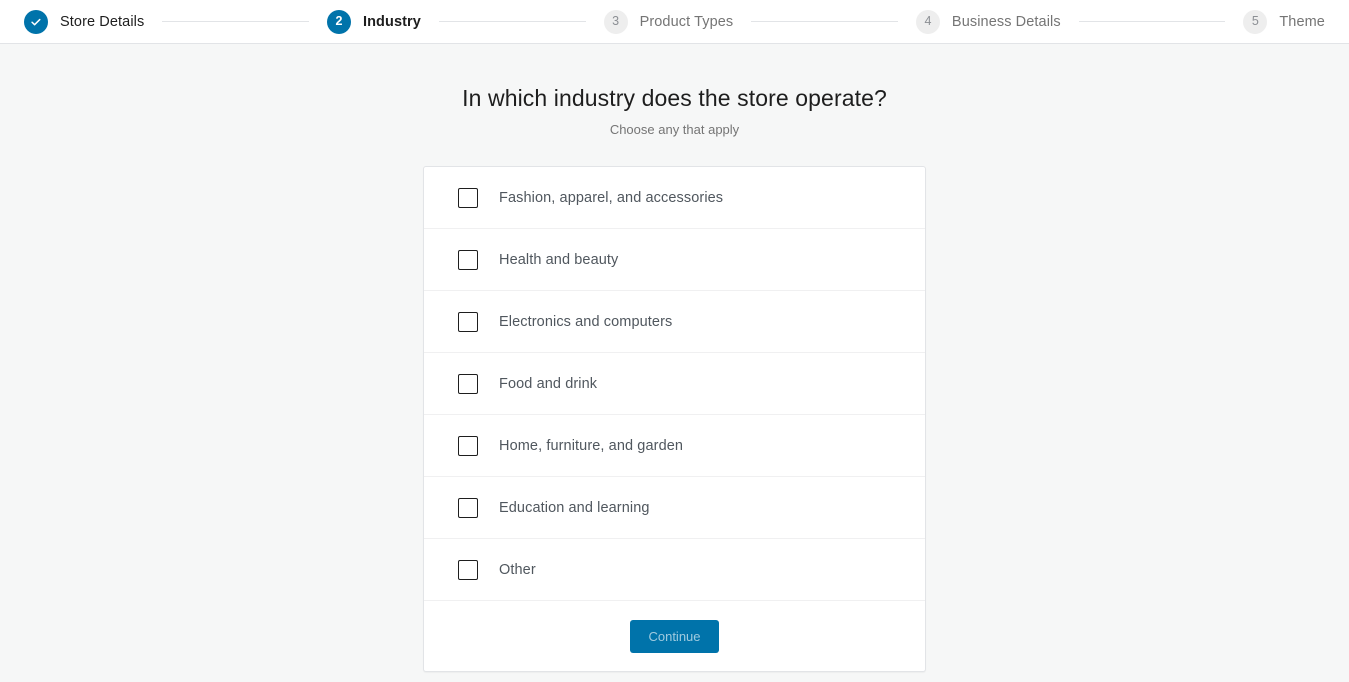 This screenshot has height=682, width=1349. Describe the element at coordinates (674, 570) in the screenshot. I see `option-row-other: Other` at that location.